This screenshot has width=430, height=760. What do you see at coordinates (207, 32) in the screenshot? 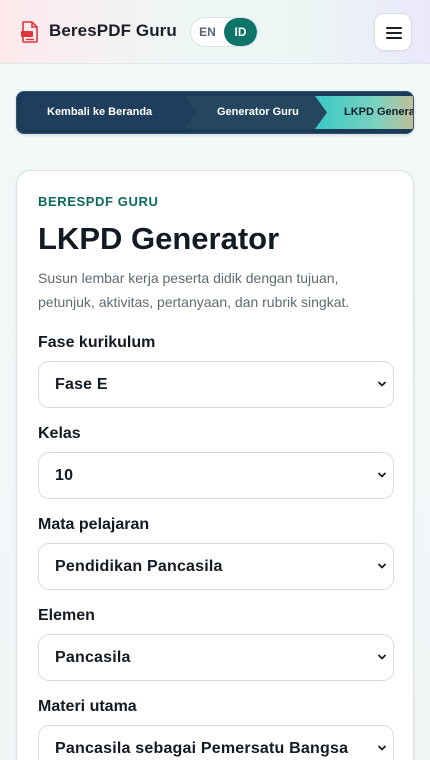
I see `lang-en-button: EN` at bounding box center [207, 32].